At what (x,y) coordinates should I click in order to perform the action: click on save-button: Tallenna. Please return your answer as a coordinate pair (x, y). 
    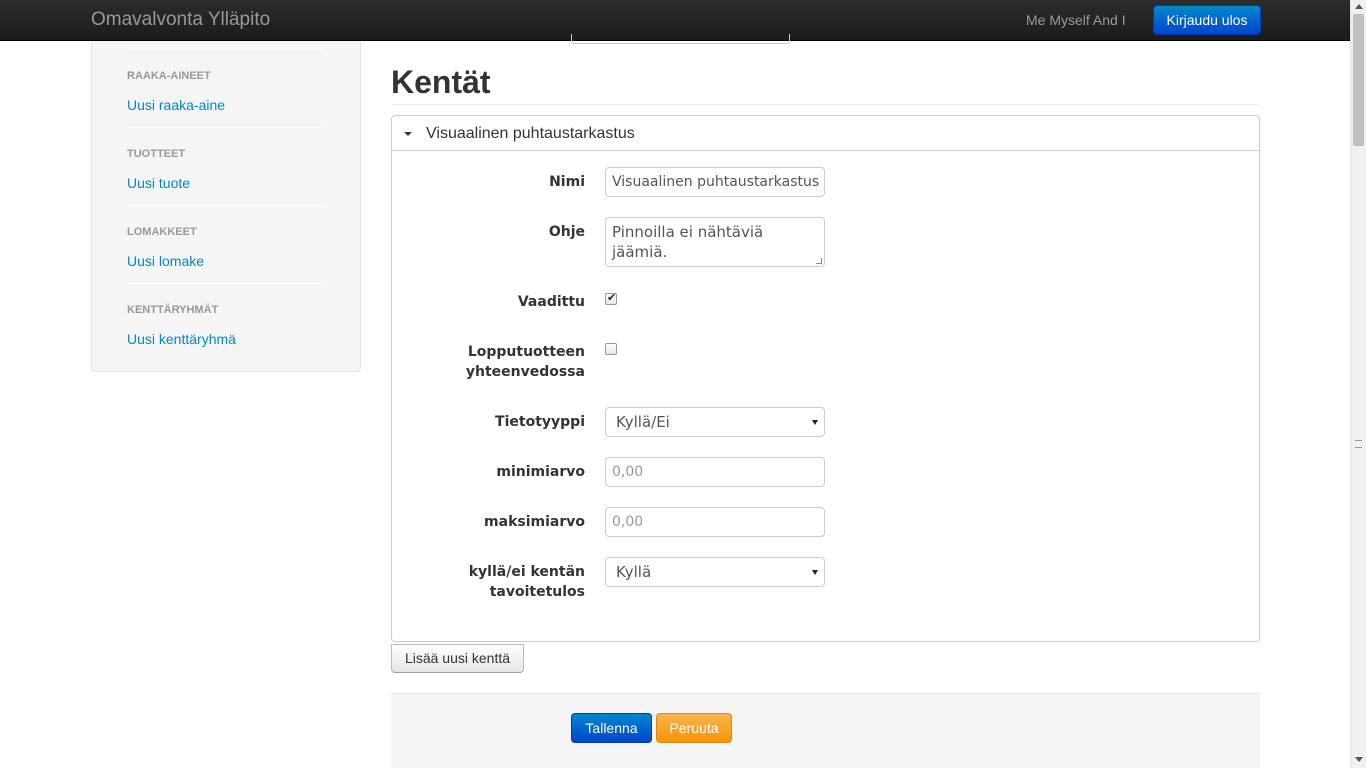
    Looking at the image, I should click on (611, 728).